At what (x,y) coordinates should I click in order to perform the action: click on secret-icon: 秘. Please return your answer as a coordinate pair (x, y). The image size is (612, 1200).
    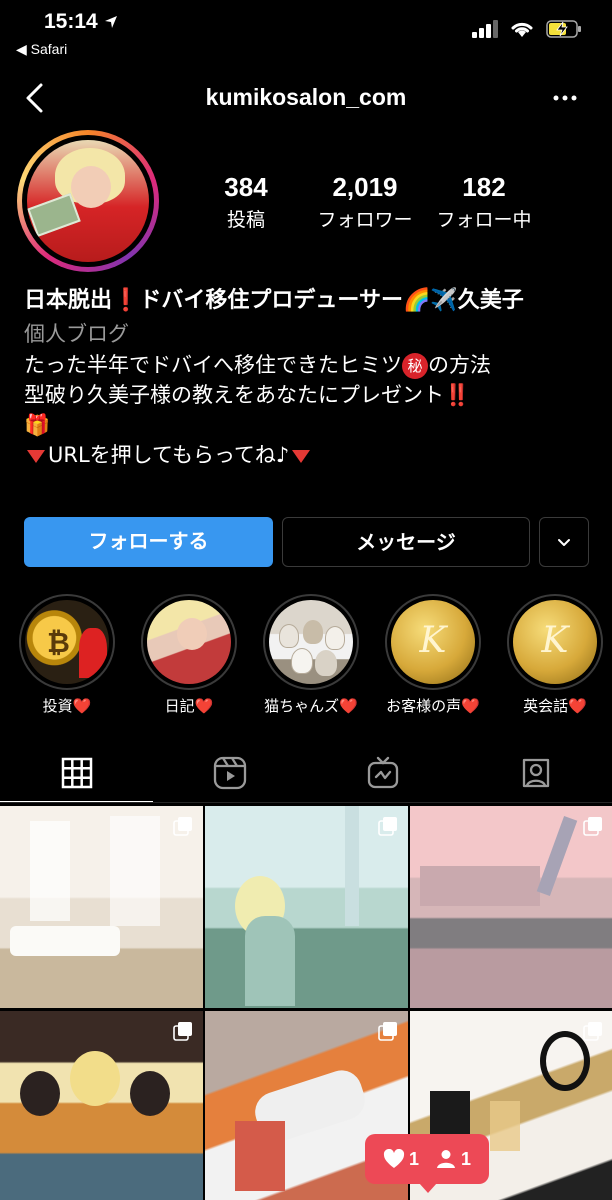
    Looking at the image, I should click on (415, 366).